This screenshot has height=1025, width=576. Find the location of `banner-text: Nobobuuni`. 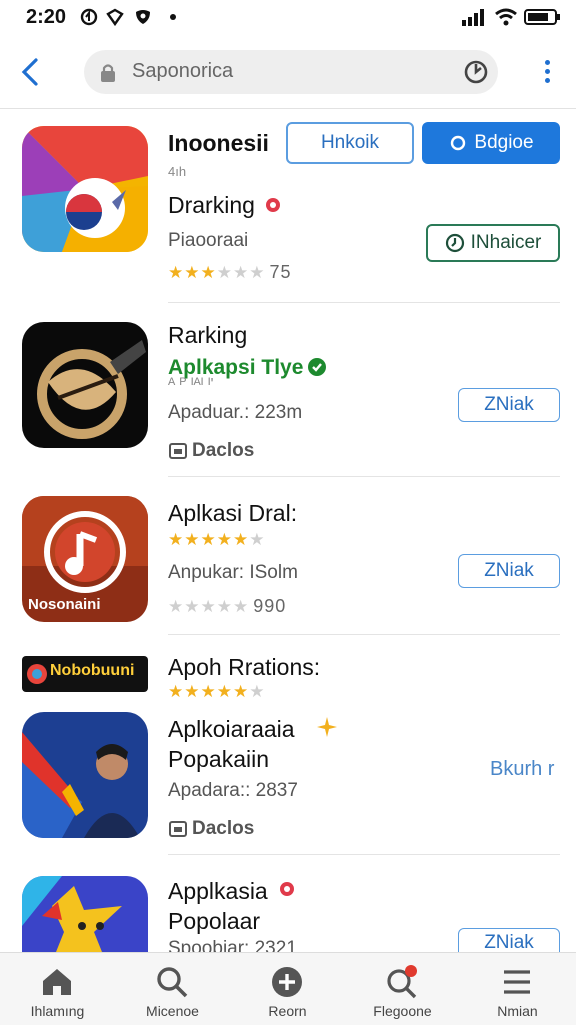

banner-text: Nobobuuni is located at coordinates (92, 670).